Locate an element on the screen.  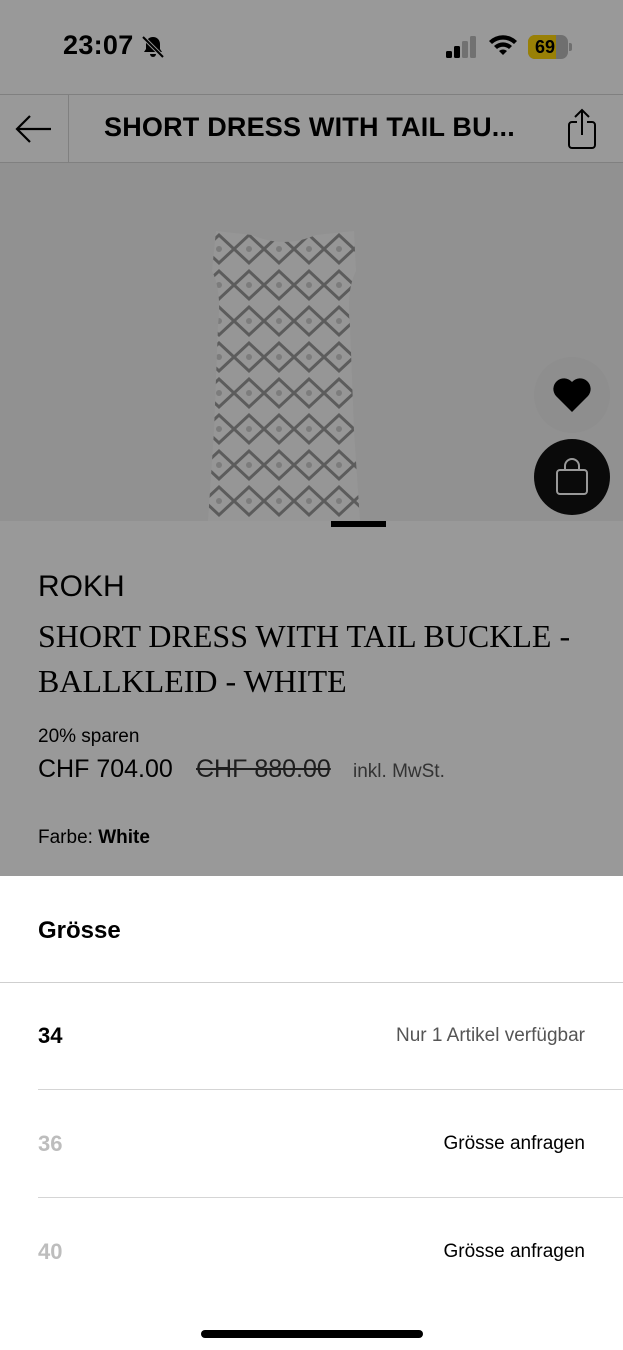
size-value: 40 is located at coordinates (50, 1251).